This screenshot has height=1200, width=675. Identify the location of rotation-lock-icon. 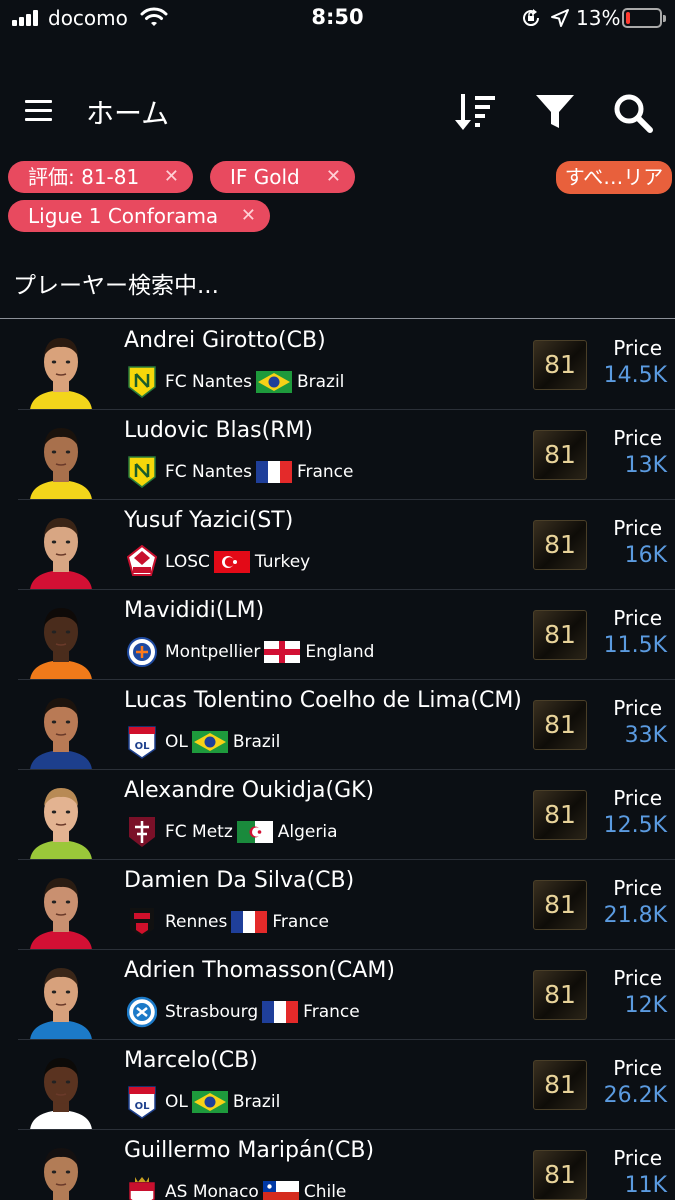
(531, 18).